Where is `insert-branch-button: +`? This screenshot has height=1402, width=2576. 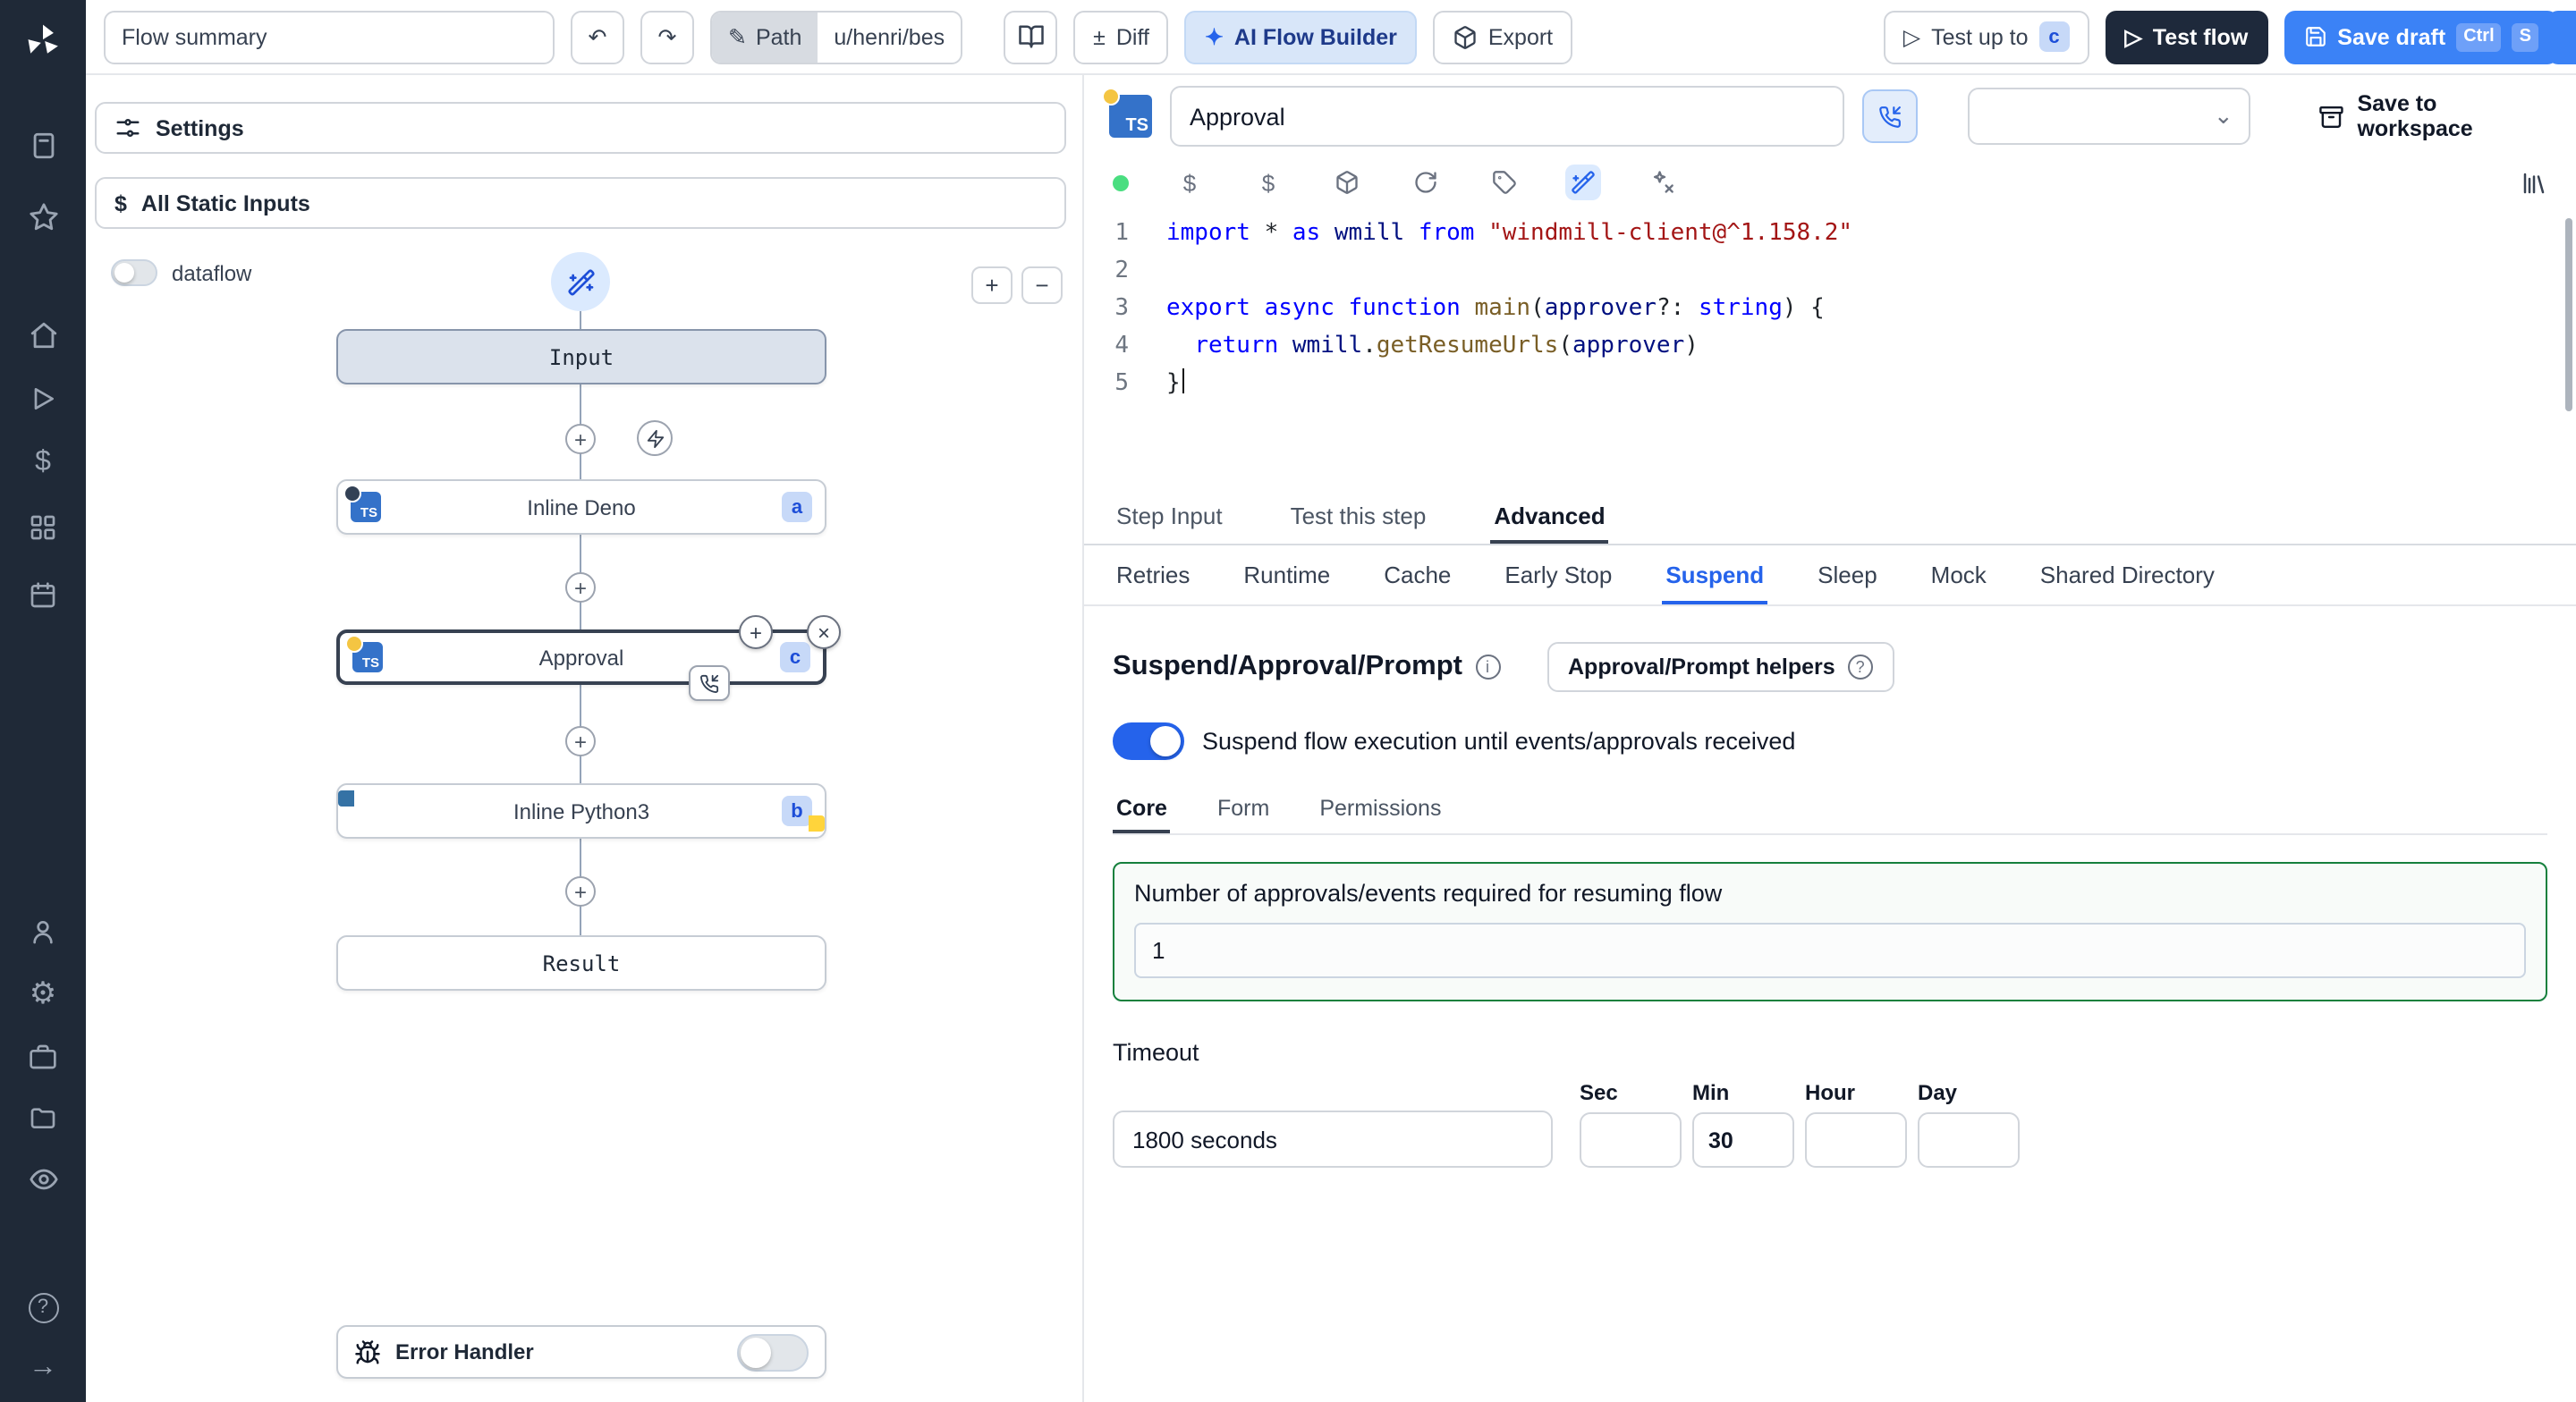 insert-branch-button: + is located at coordinates (756, 632).